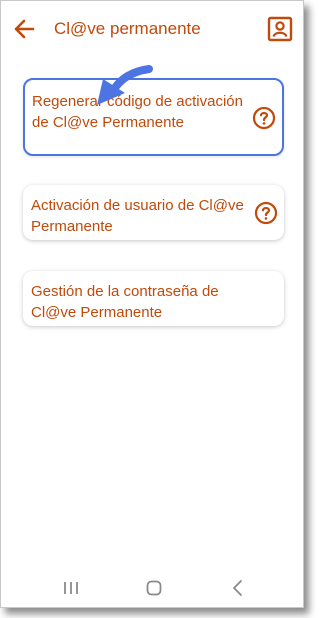  What do you see at coordinates (71, 588) in the screenshot?
I see `recent-apps-icon` at bounding box center [71, 588].